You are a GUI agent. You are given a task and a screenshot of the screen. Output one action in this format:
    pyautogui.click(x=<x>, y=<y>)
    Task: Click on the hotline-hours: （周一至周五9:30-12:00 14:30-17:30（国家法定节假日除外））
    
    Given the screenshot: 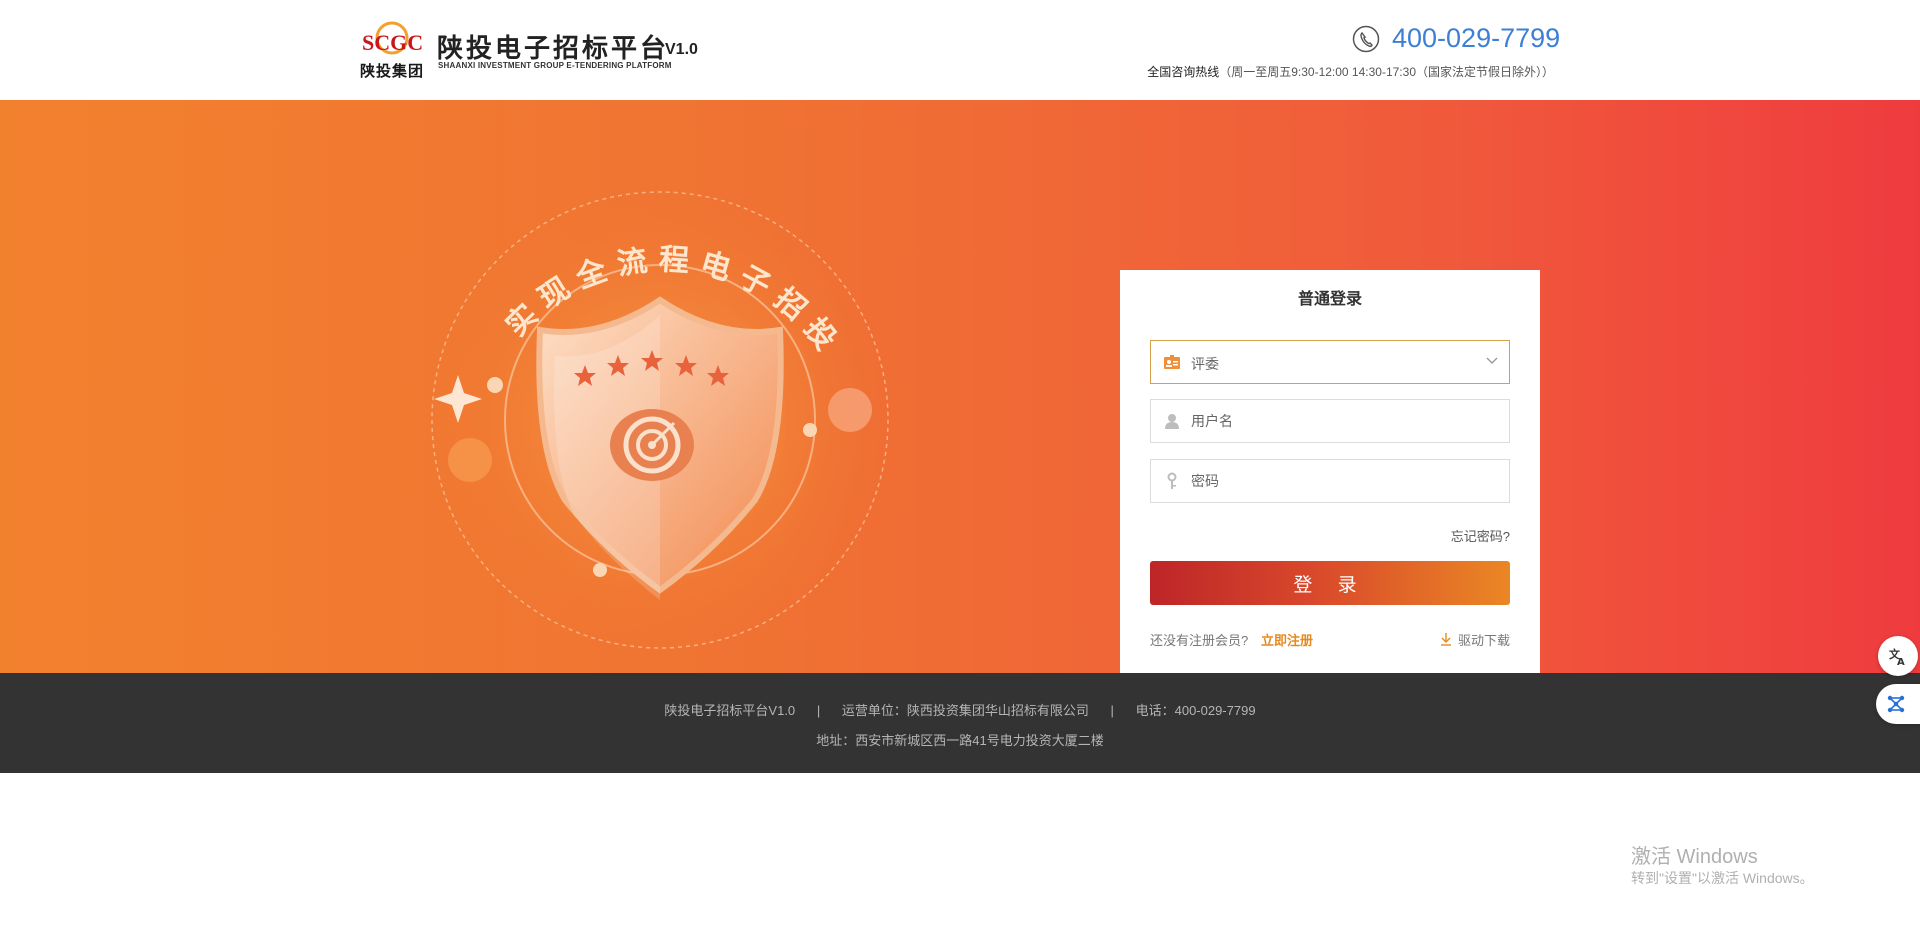 What is the action you would take?
    pyautogui.click(x=1386, y=72)
    